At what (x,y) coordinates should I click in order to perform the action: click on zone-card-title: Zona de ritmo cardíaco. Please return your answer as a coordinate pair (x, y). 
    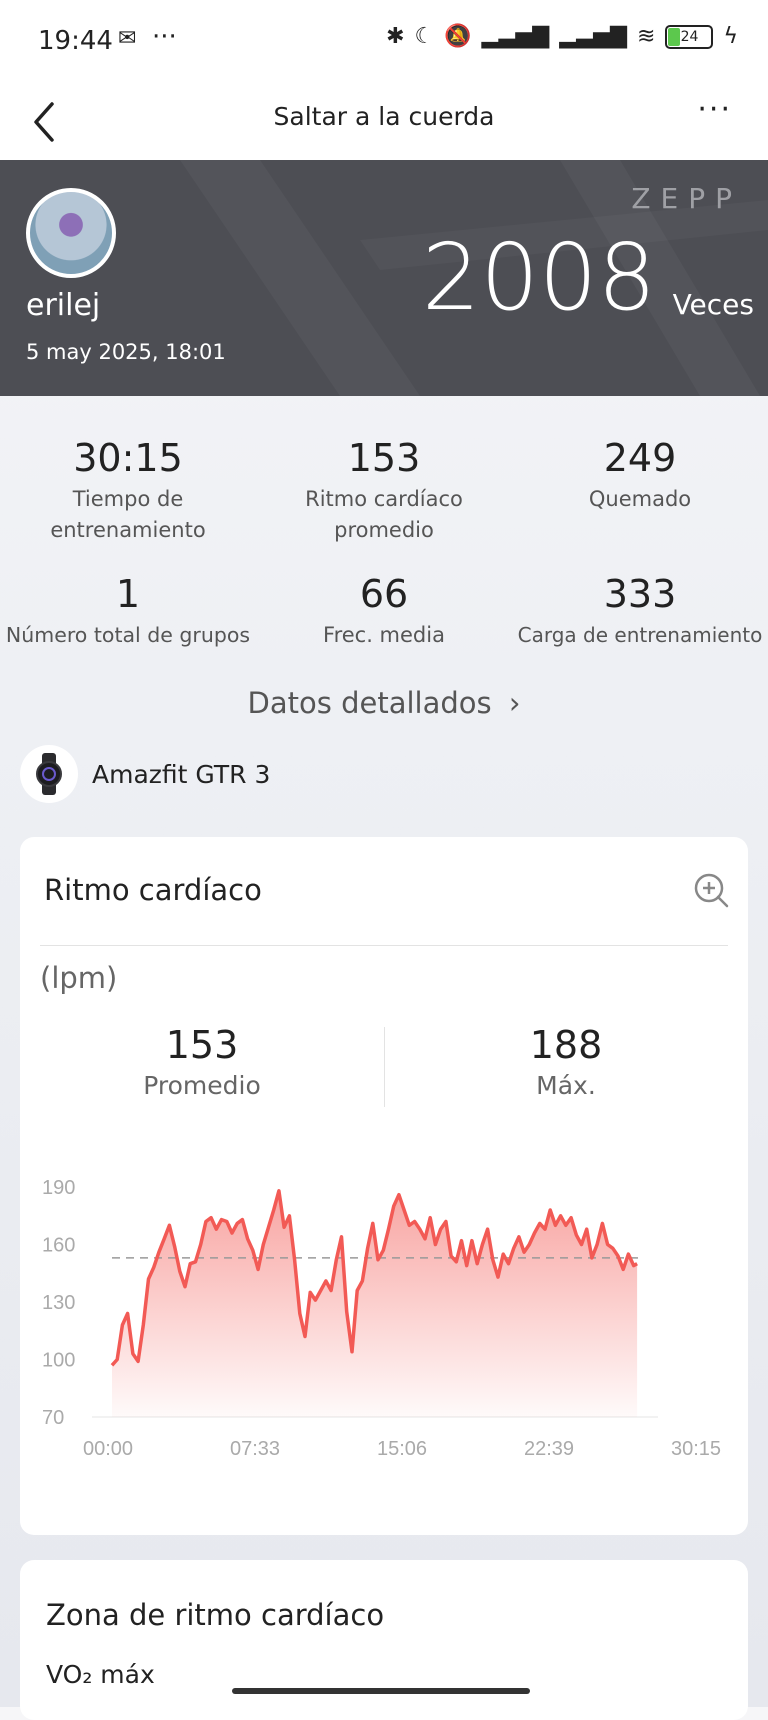
    Looking at the image, I should click on (215, 1615).